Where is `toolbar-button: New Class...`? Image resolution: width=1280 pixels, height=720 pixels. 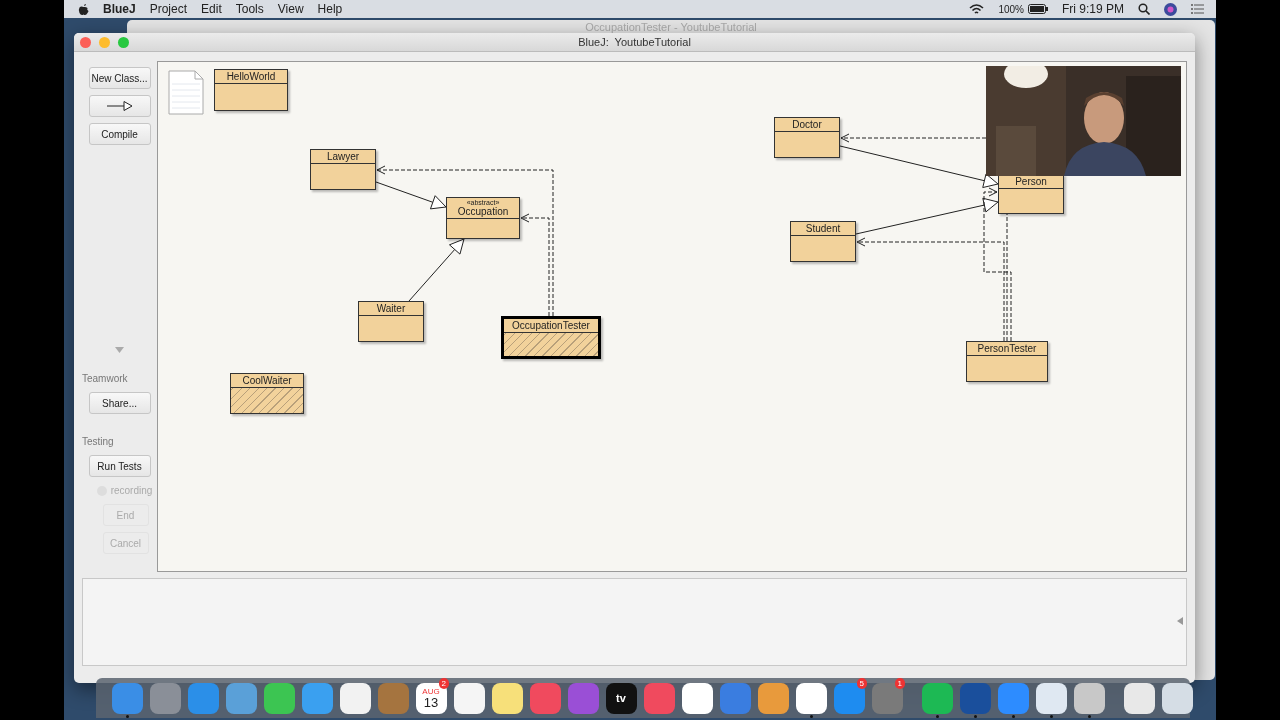 toolbar-button: New Class... is located at coordinates (119, 78).